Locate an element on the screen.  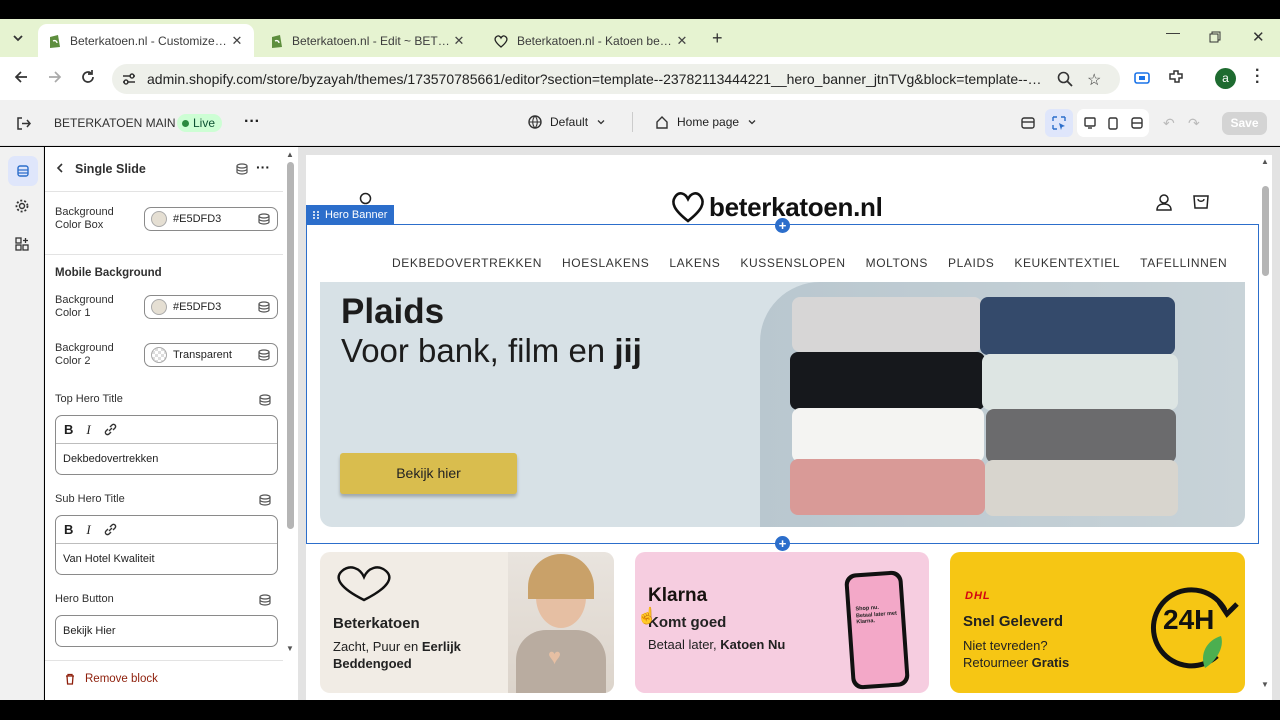
browser-menu-icon: · · · is located at coordinates (1257, 77).